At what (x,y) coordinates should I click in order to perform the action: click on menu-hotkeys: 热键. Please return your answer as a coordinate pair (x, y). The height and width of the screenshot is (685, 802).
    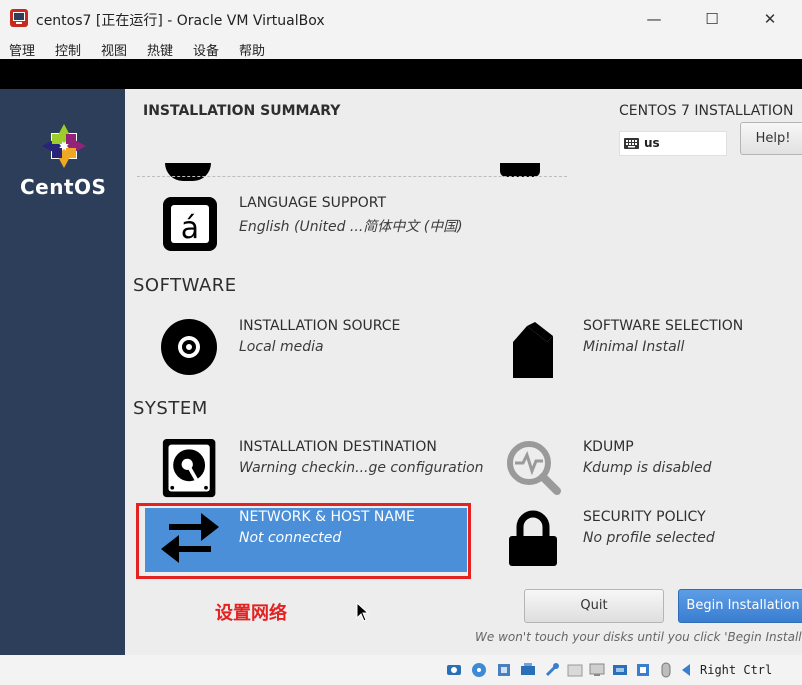
    Looking at the image, I should click on (160, 49).